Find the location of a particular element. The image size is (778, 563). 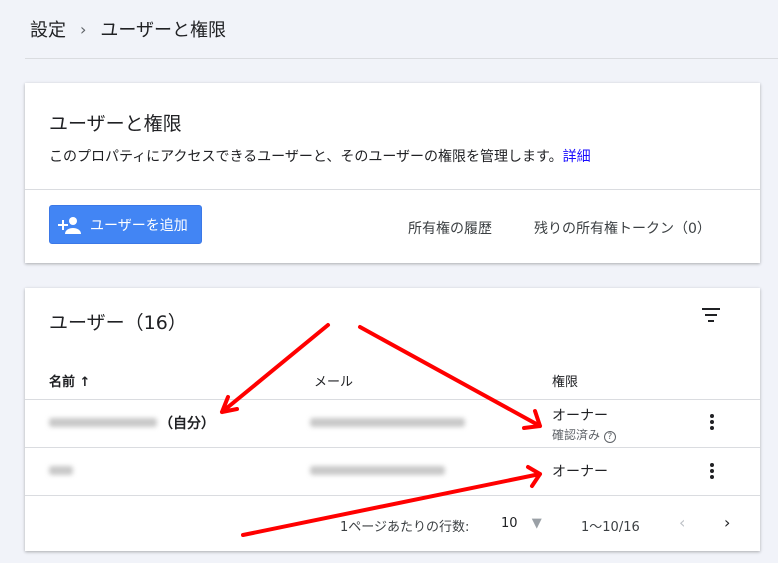

rows-per-page-value: 10 is located at coordinates (509, 523).